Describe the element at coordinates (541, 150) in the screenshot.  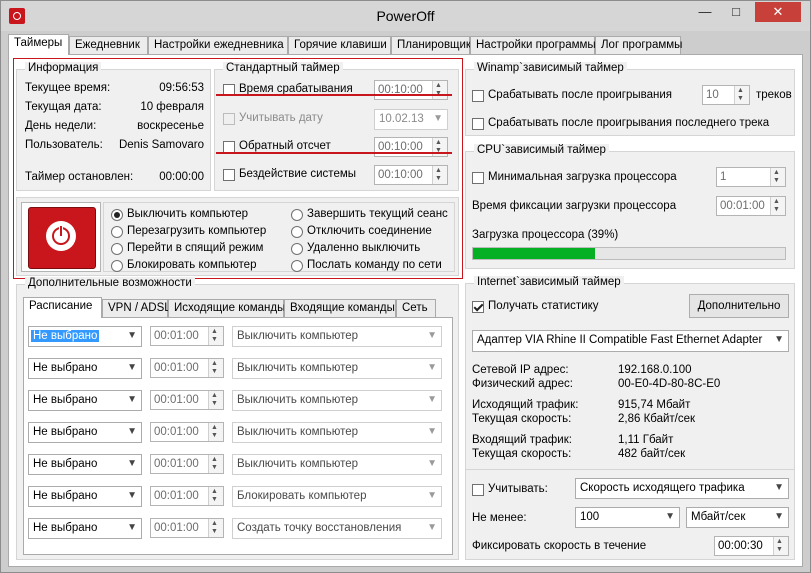
I see `cpu-timer-title: CPU`зависимый таймер` at that location.